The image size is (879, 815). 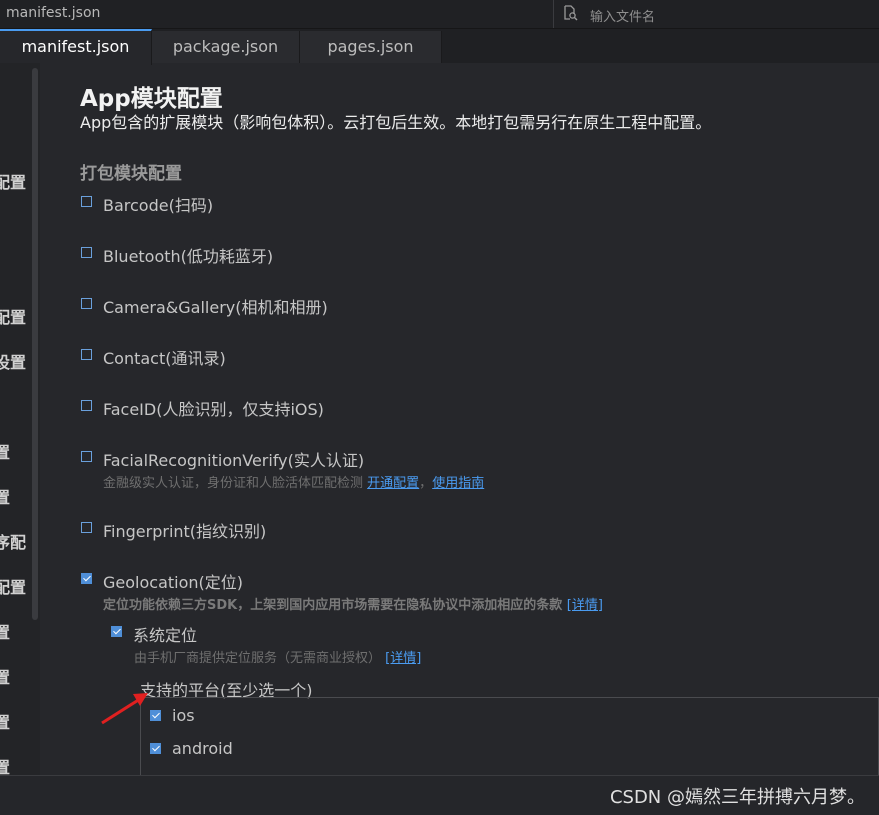 I want to click on status-bar: CSDN @嫣然三年拼搏六月梦。, so click(x=439, y=795).